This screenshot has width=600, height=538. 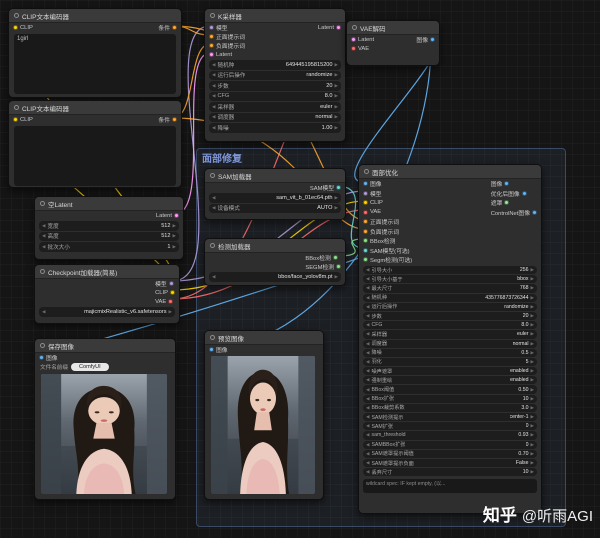 I want to click on input-port: 正面提示词, so click(x=387, y=222).